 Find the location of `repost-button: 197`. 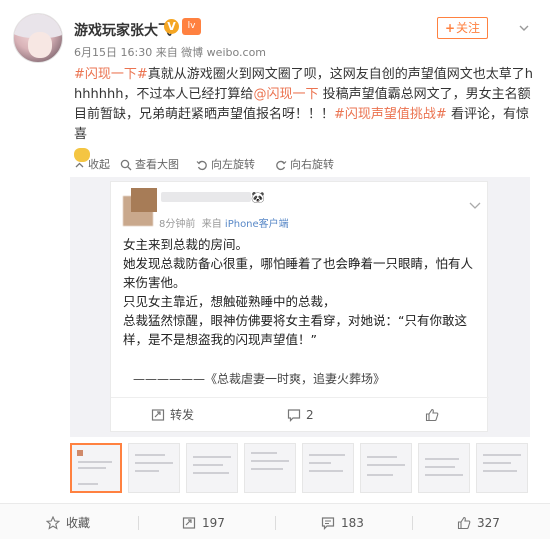

repost-button: 197 is located at coordinates (203, 523).